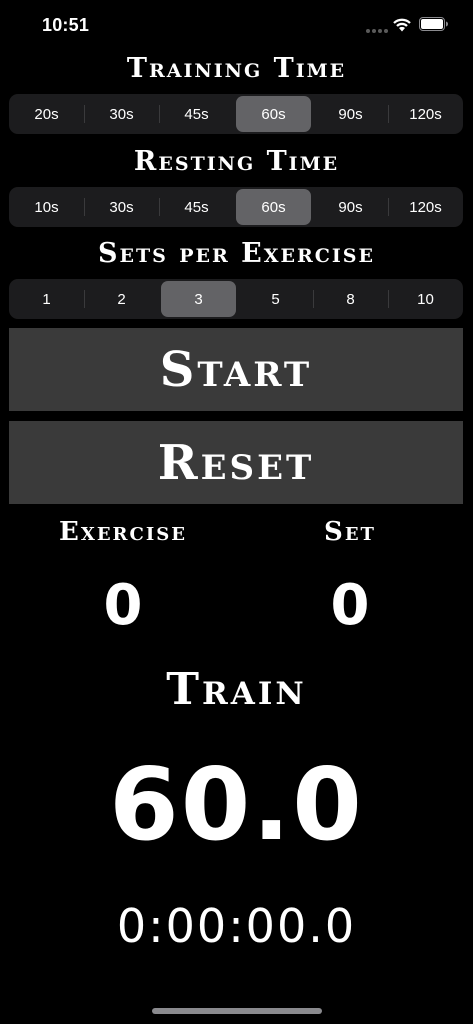 The height and width of the screenshot is (1024, 473). What do you see at coordinates (121, 114) in the screenshot?
I see `training-time-option: 30s` at bounding box center [121, 114].